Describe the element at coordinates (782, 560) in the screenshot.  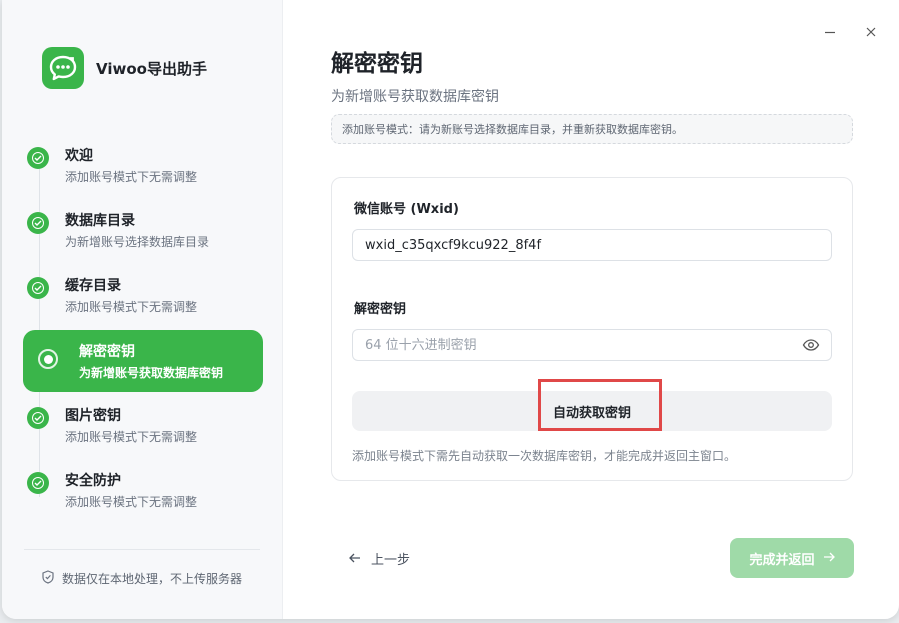
I see `finish-label: 完成并返回` at that location.